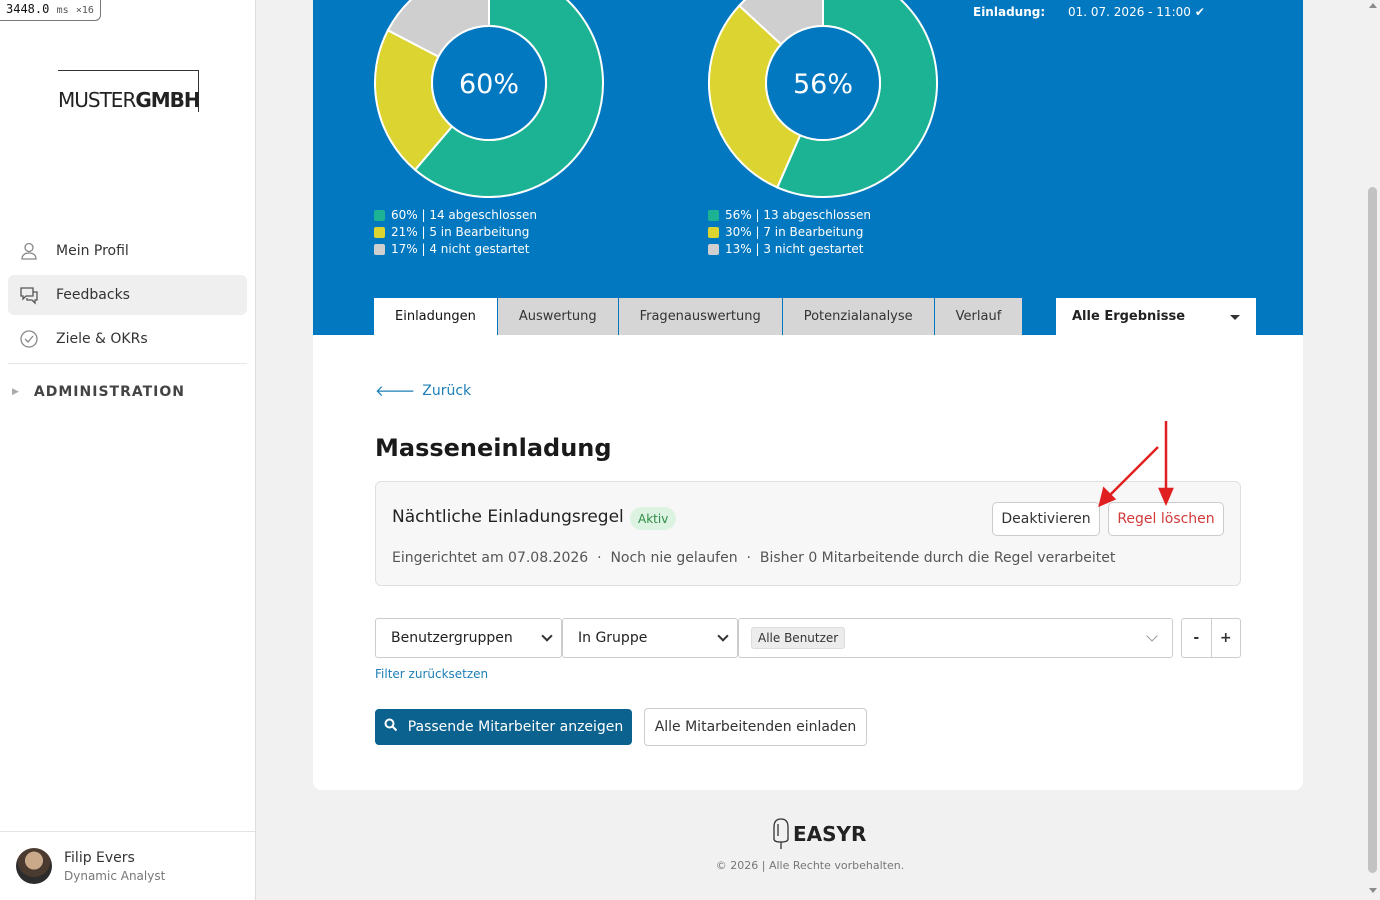 This screenshot has width=1380, height=900. I want to click on legend-item: 60% | 14 abgeschlossen, so click(455, 215).